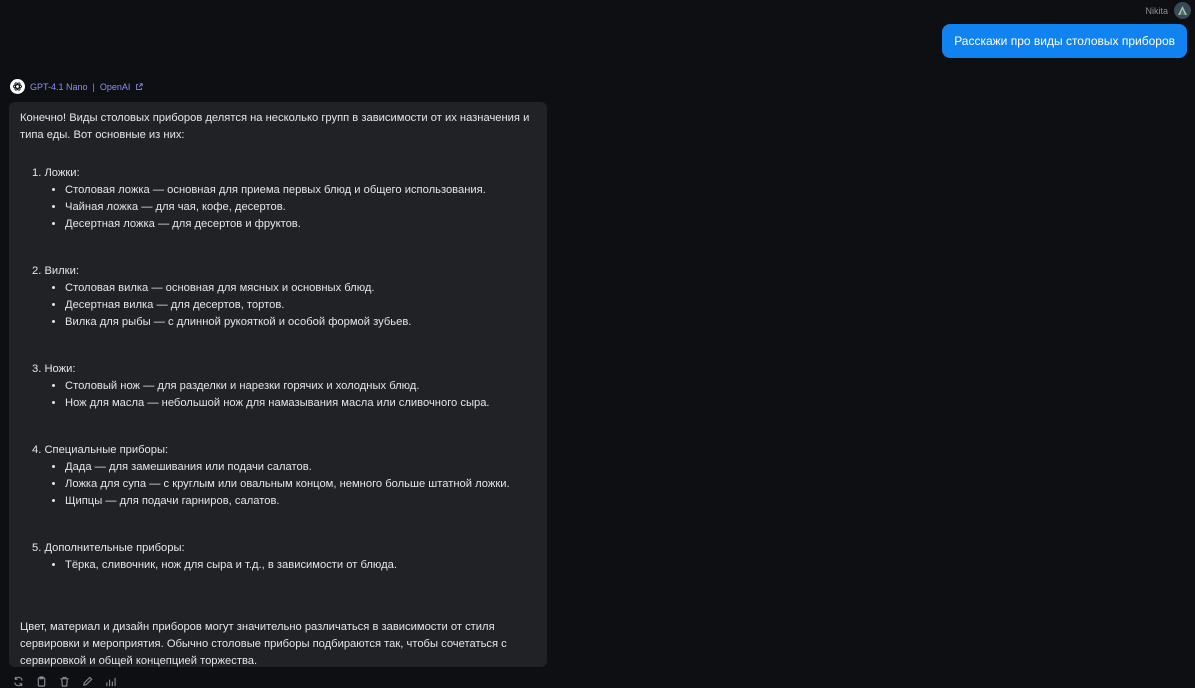 The width and height of the screenshot is (1195, 688). What do you see at coordinates (108, 548) in the screenshot?
I see `section-title: 5. Дополнительные приборы:` at bounding box center [108, 548].